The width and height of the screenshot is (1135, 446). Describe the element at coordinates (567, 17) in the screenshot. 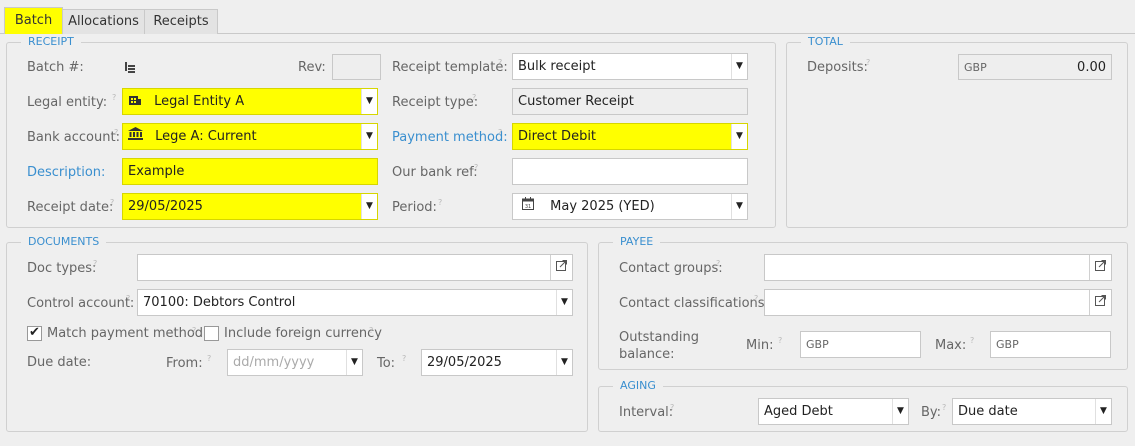

I see `tab-bar: Batch Allocations Receipts` at that location.